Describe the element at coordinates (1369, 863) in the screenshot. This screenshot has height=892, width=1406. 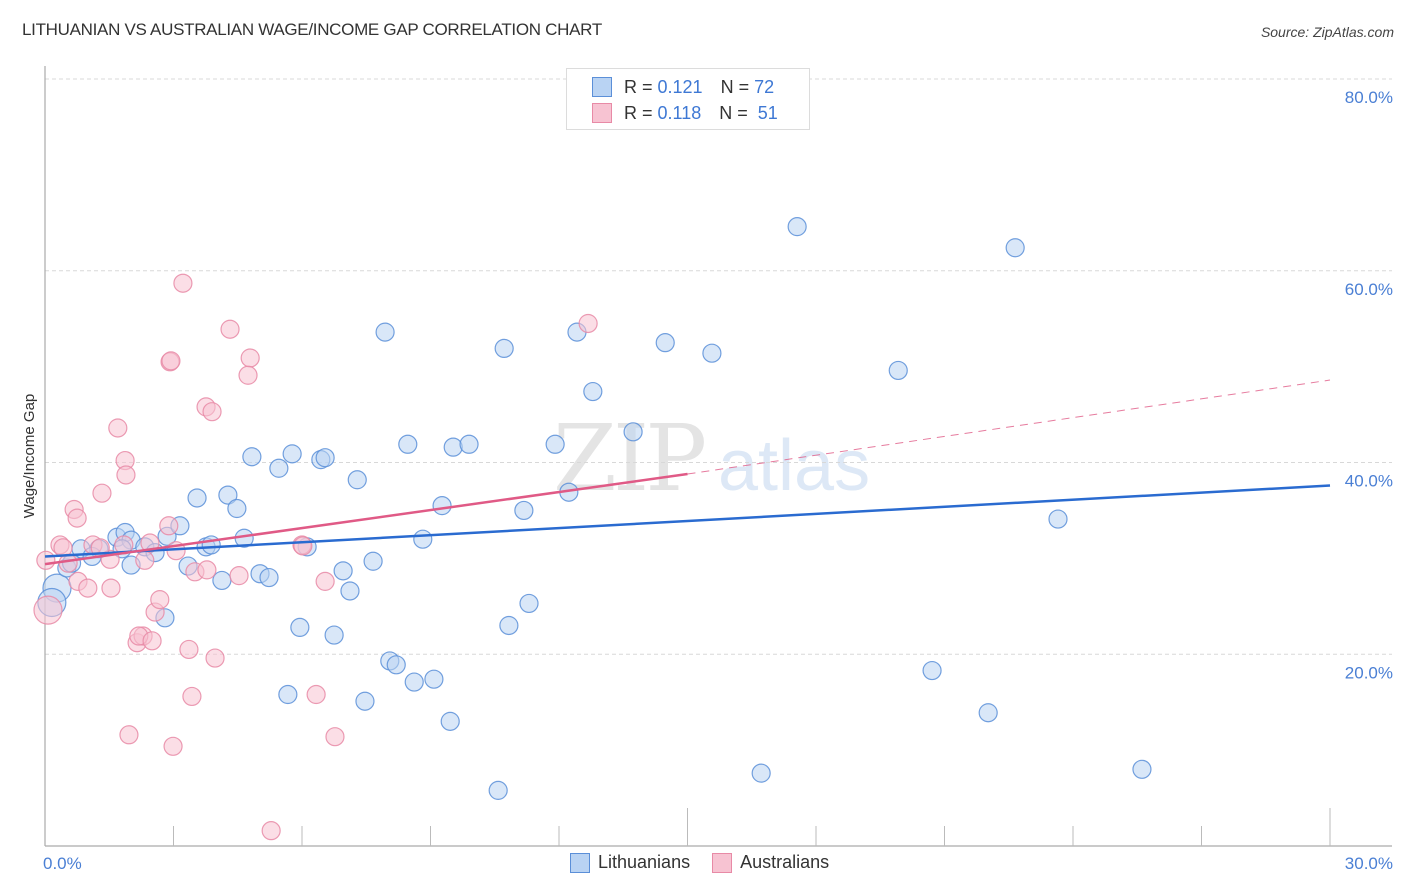
I see `x-tick-label: 30.0%` at that location.